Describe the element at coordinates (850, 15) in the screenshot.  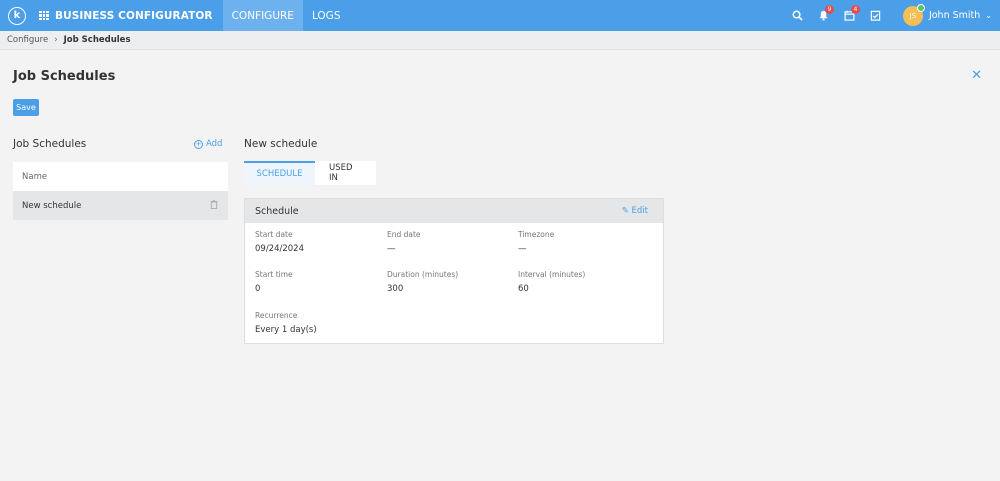
I see `calendar-icon: 4` at that location.